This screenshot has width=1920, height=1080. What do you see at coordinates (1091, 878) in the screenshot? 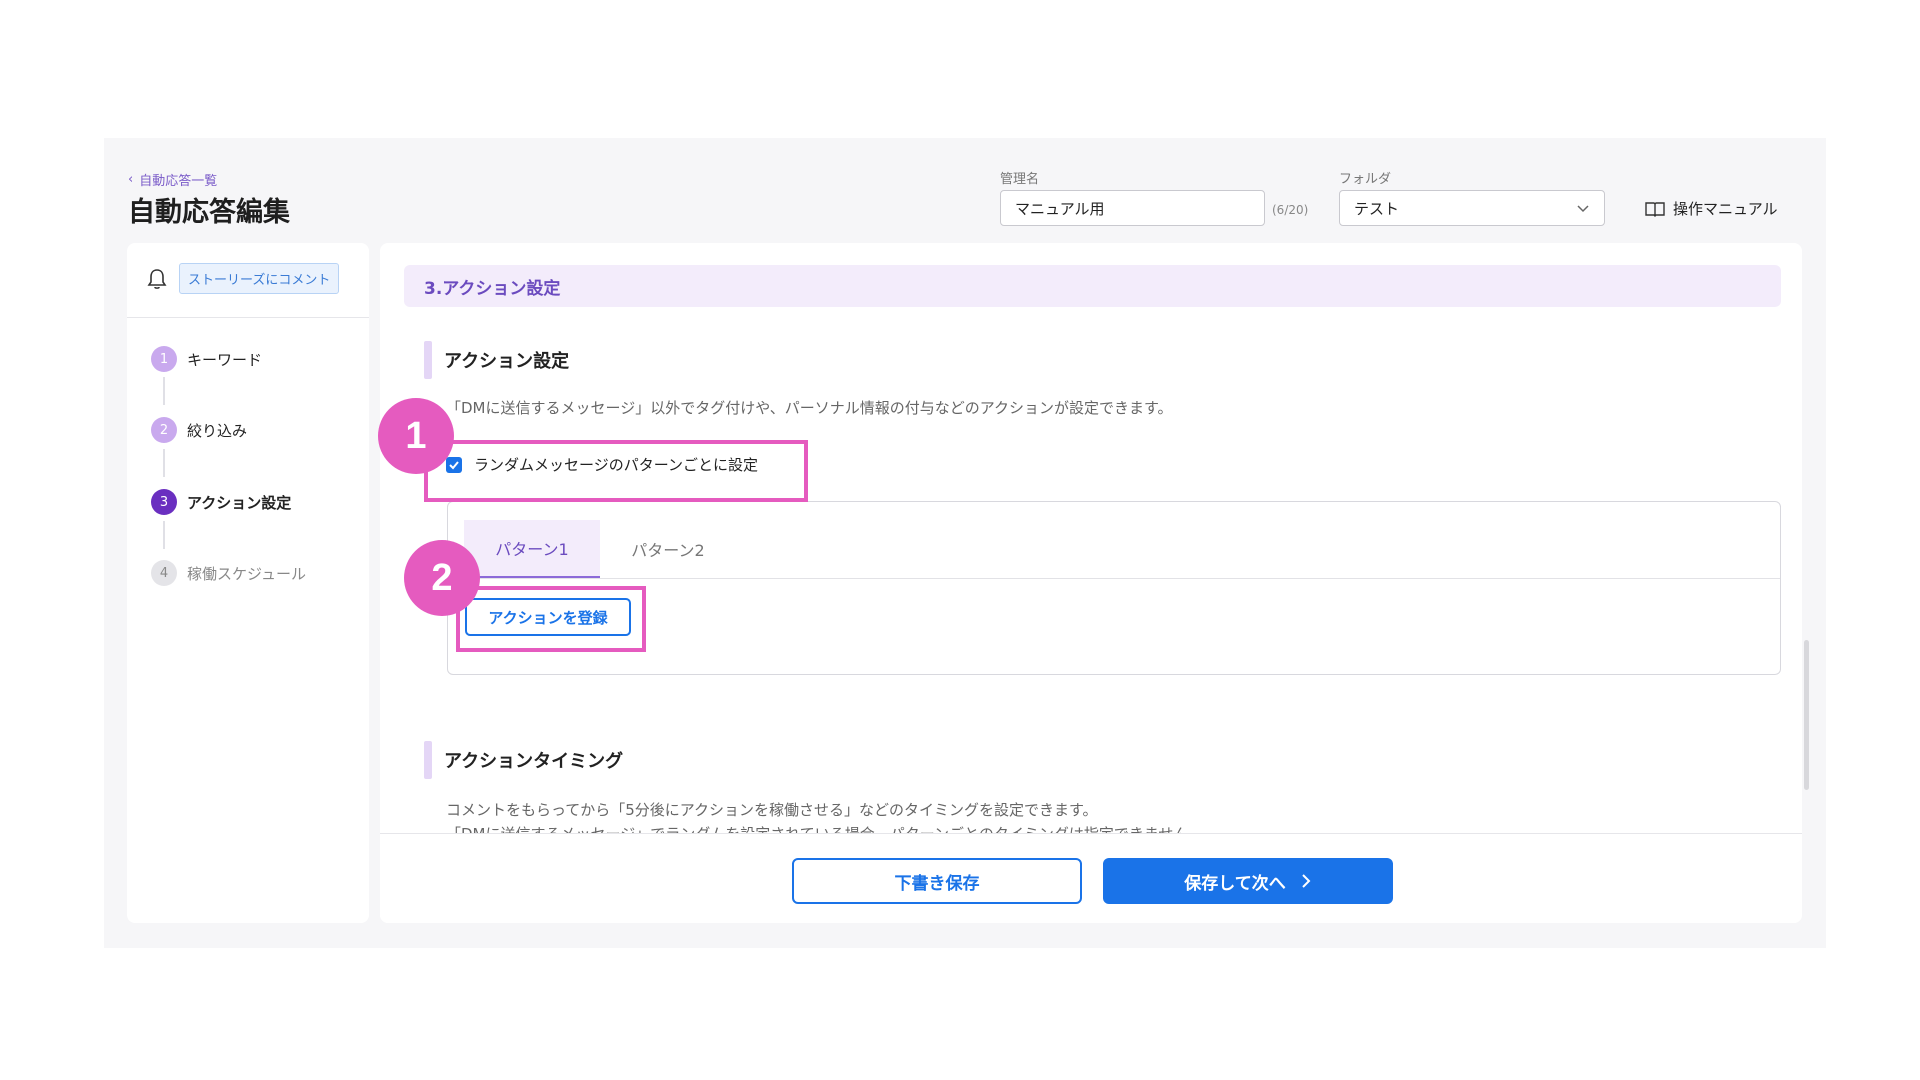
I see `footer-bar: 下書き保存 保存して次へ` at bounding box center [1091, 878].